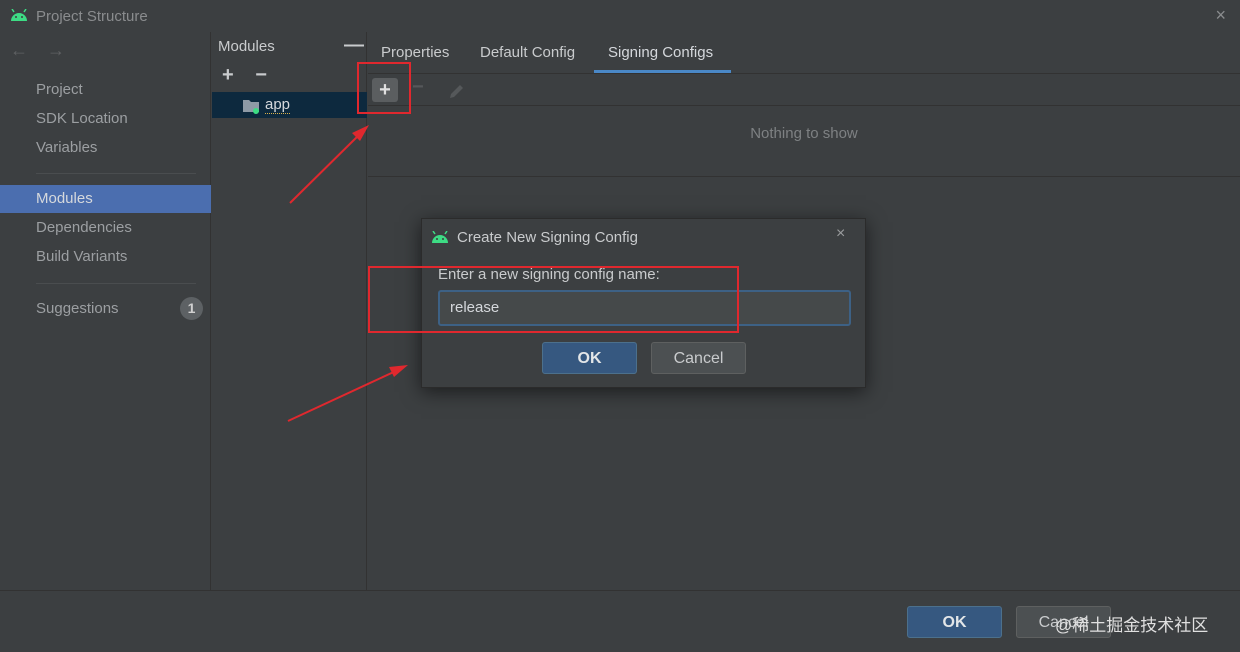  I want to click on empty-list-text: Nothing to show, so click(804, 133).